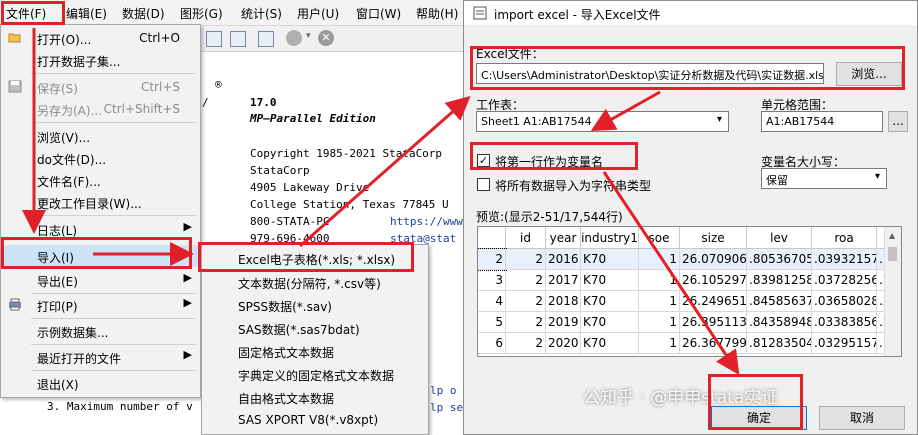 This screenshot has height=435, width=918. I want to click on variables-manager-icon, so click(266, 39).